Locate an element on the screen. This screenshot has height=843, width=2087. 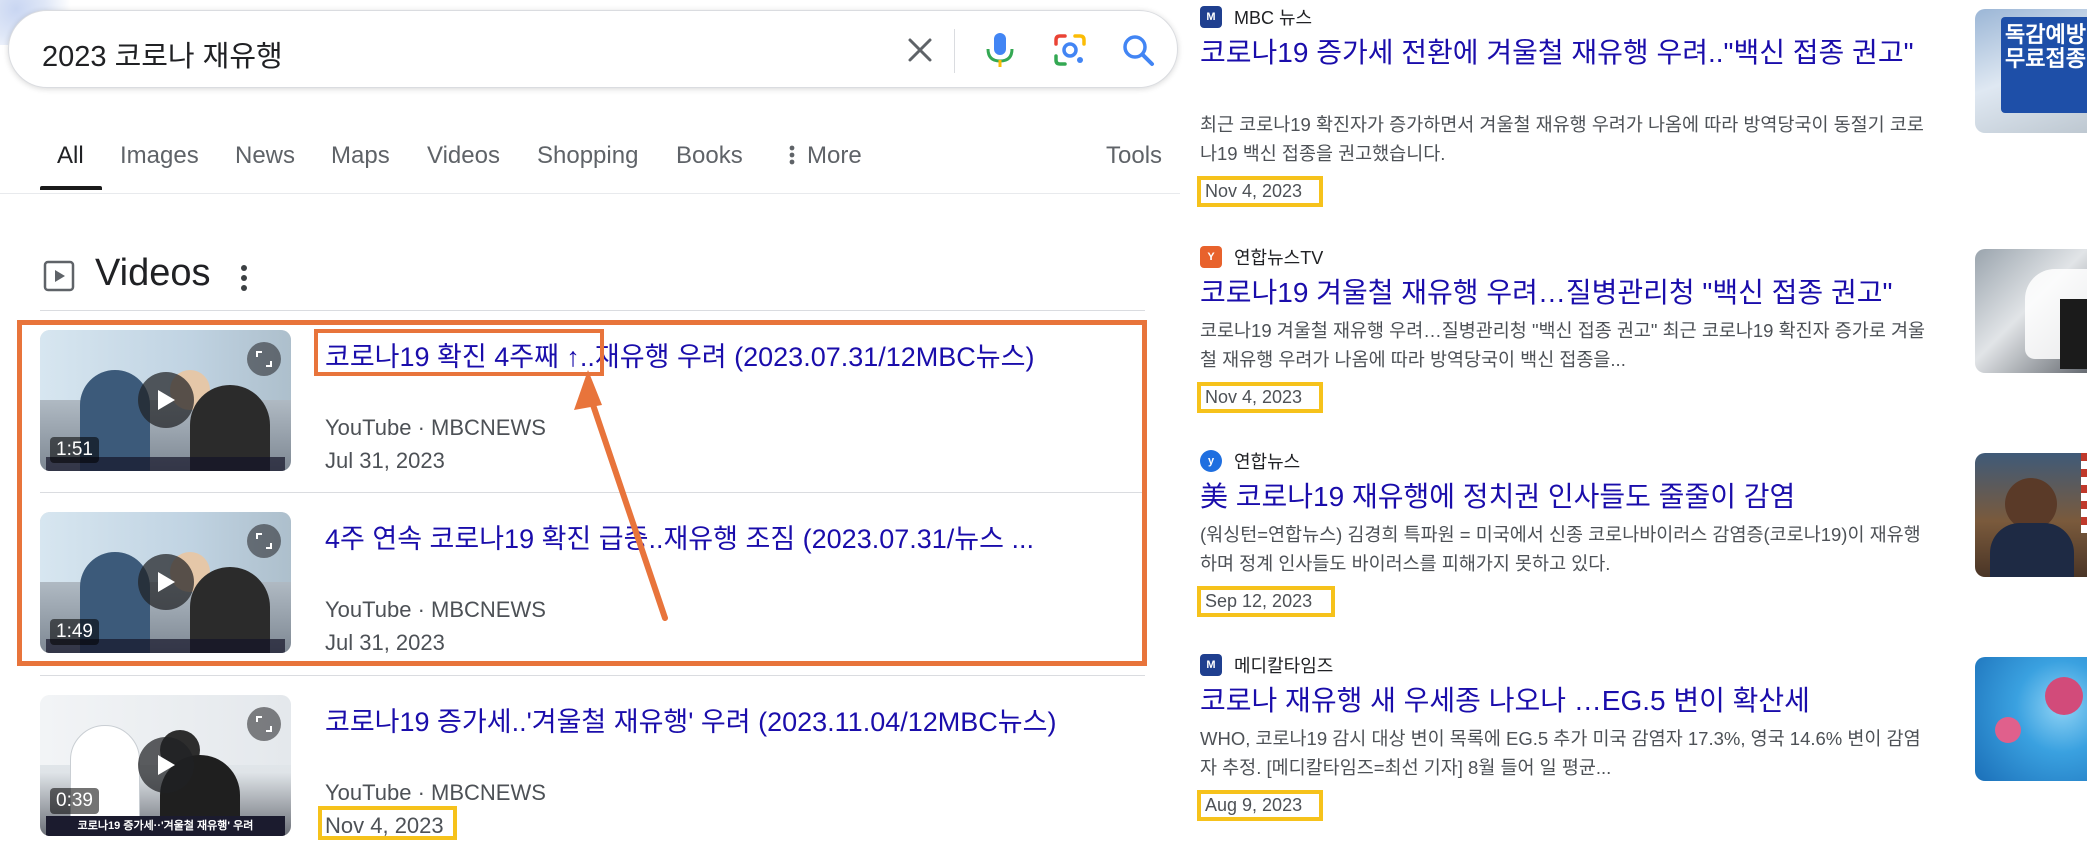
news-thumbnail: 독감예방 무료접종 is located at coordinates (2031, 71).